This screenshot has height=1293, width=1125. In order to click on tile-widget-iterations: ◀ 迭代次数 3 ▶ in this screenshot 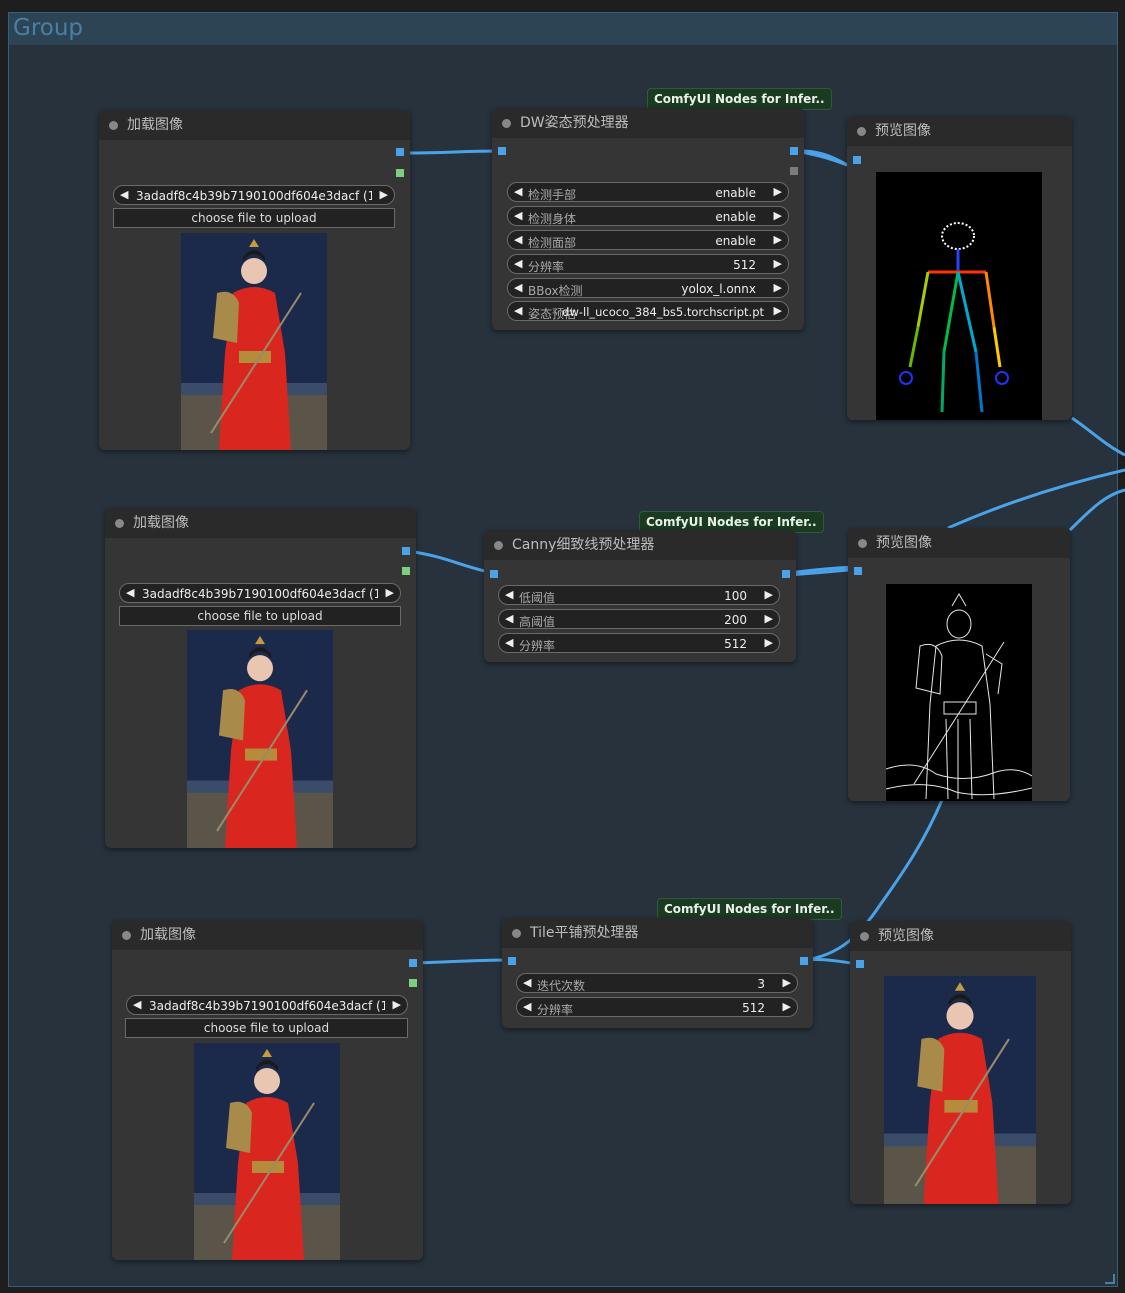, I will do `click(657, 983)`.